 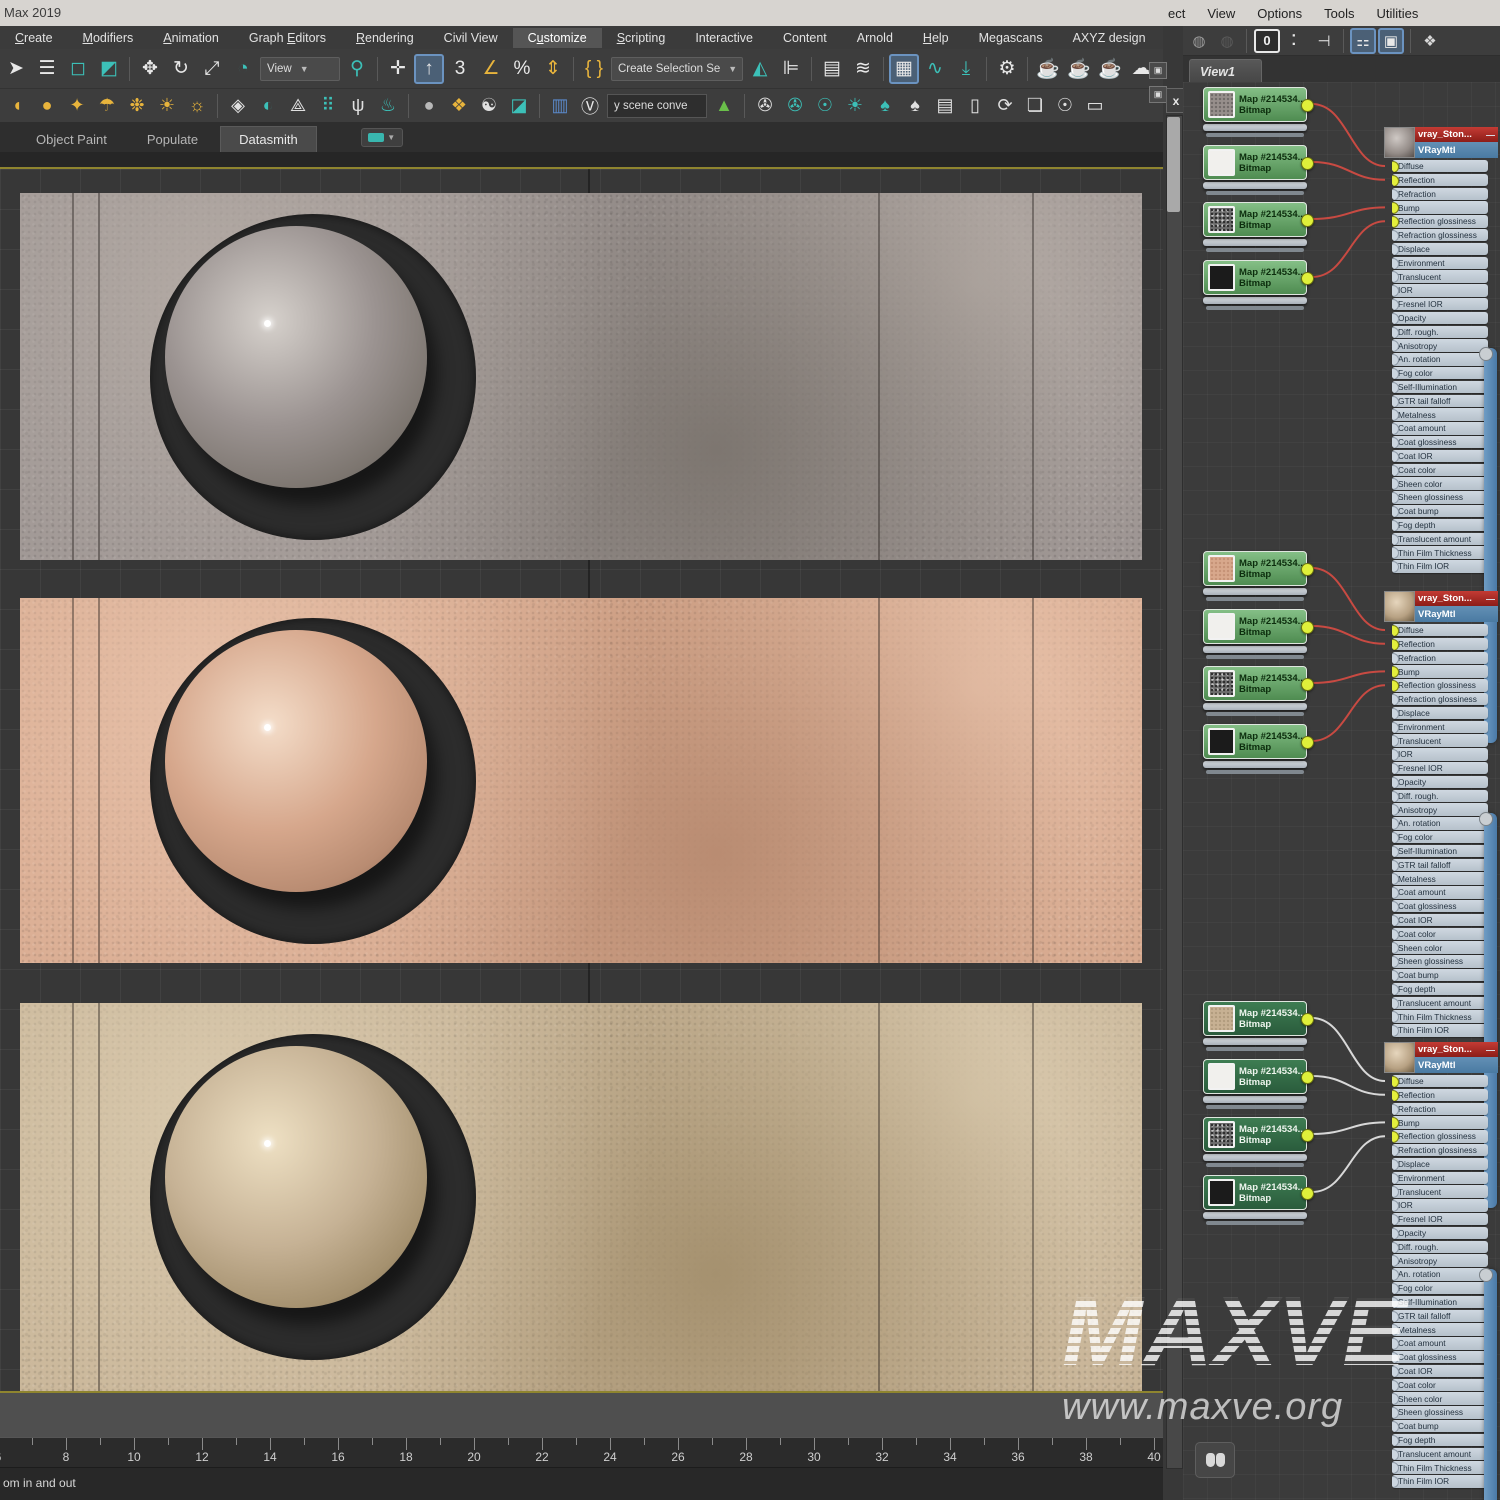 I want to click on bitmap-node-stone-gray-material-white: Map #214534... Bitmap, so click(x=1258, y=170).